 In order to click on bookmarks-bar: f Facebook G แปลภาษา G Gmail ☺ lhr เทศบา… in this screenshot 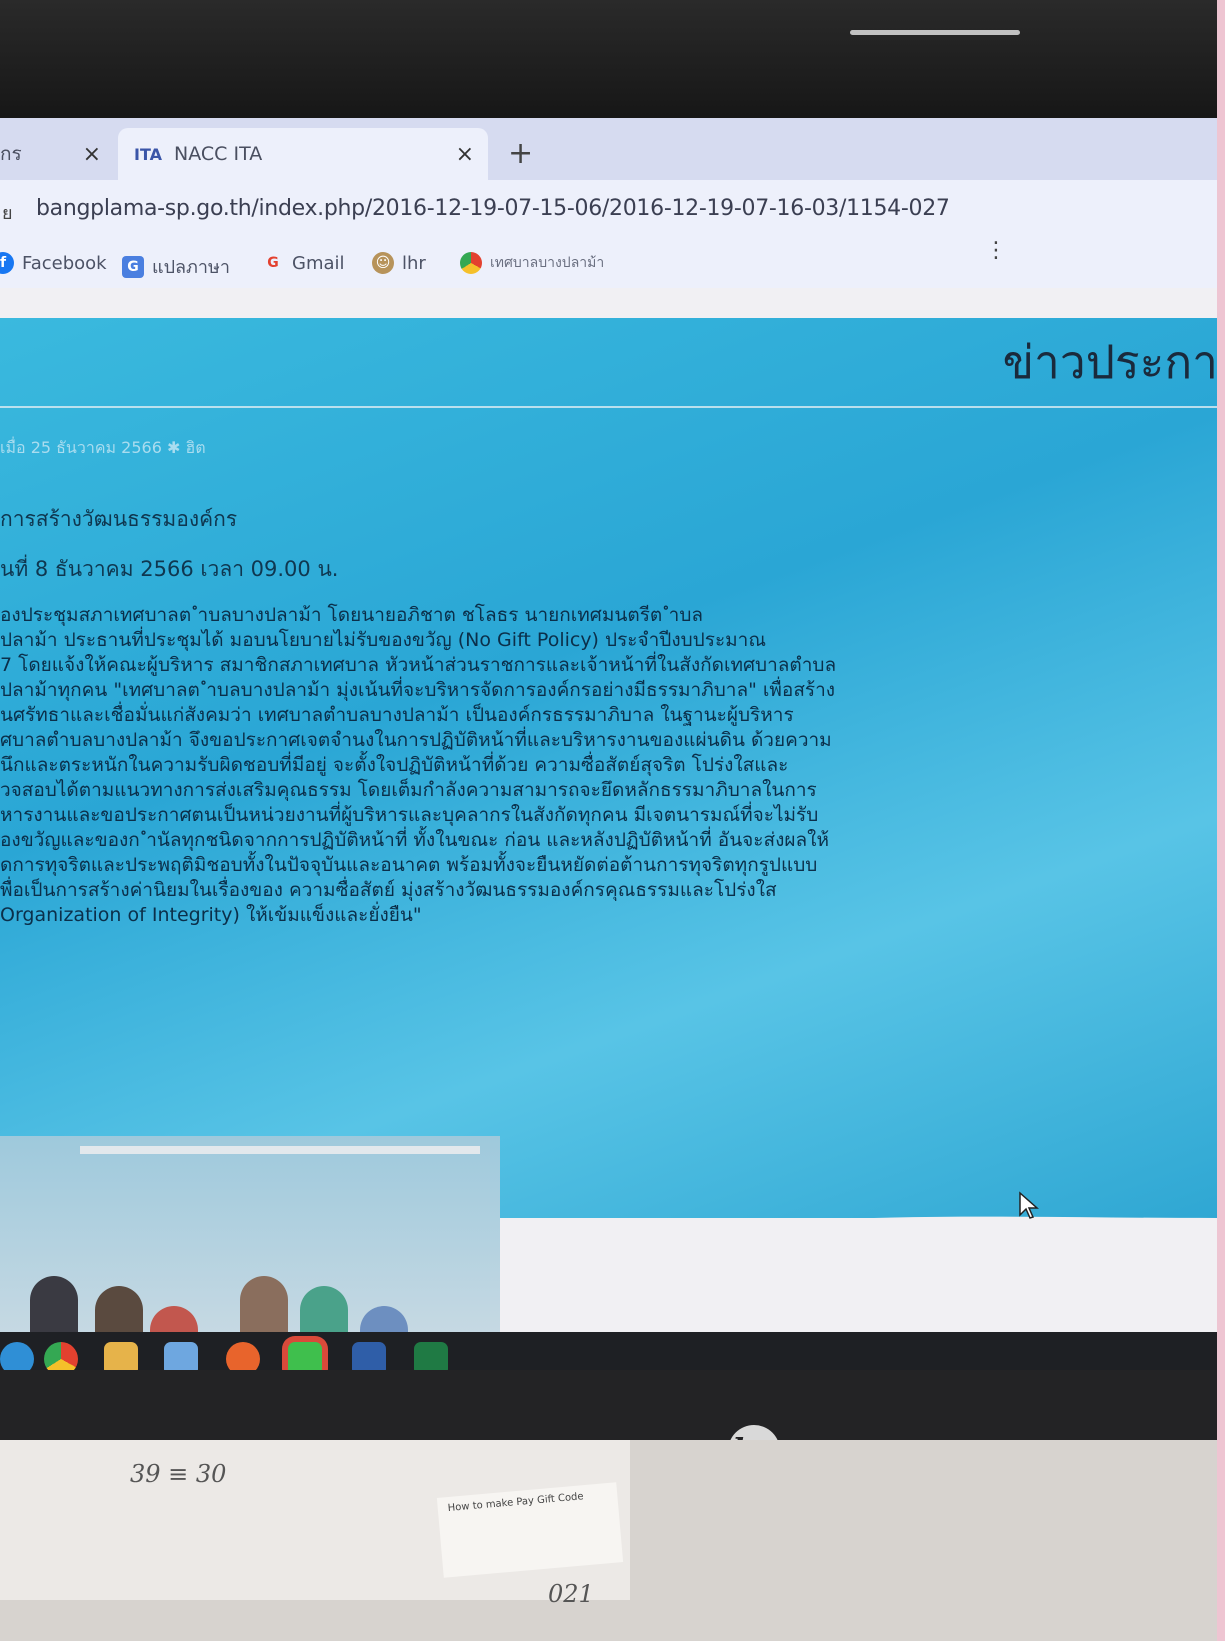, I will do `click(609, 264)`.